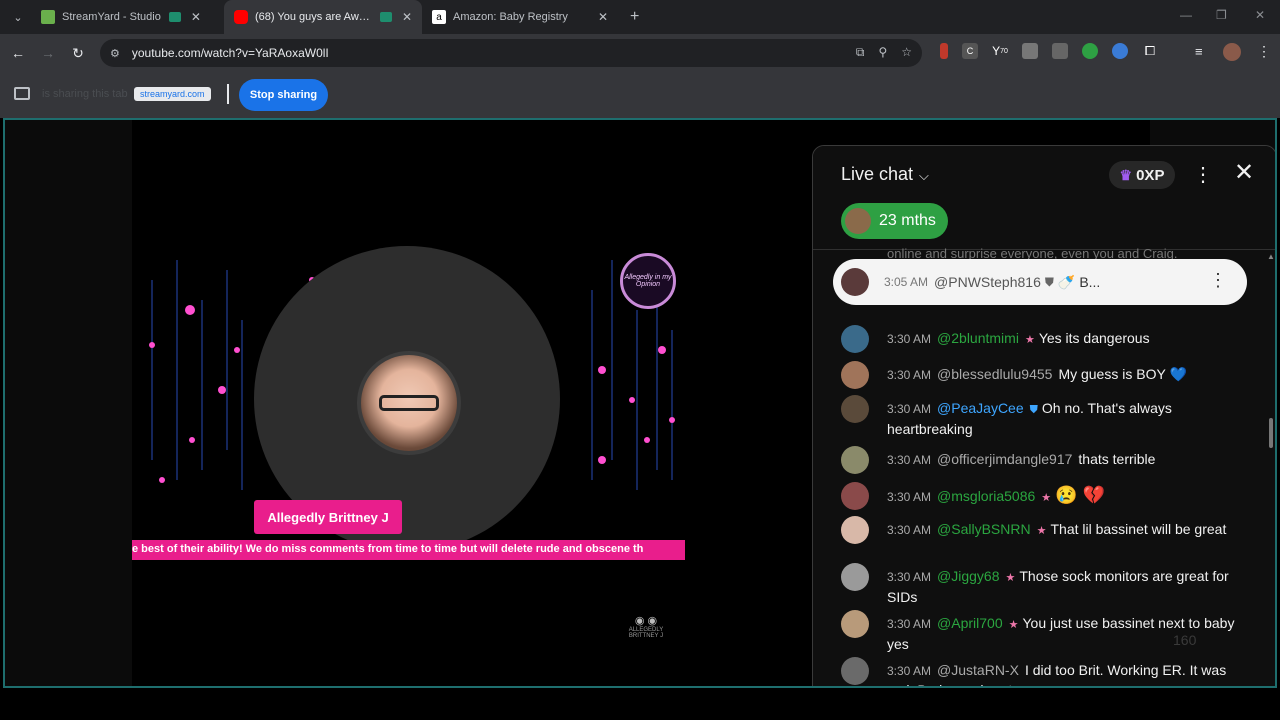  Describe the element at coordinates (1271, 256) in the screenshot. I see `scroll-up-arrow-icon: ▲` at that location.